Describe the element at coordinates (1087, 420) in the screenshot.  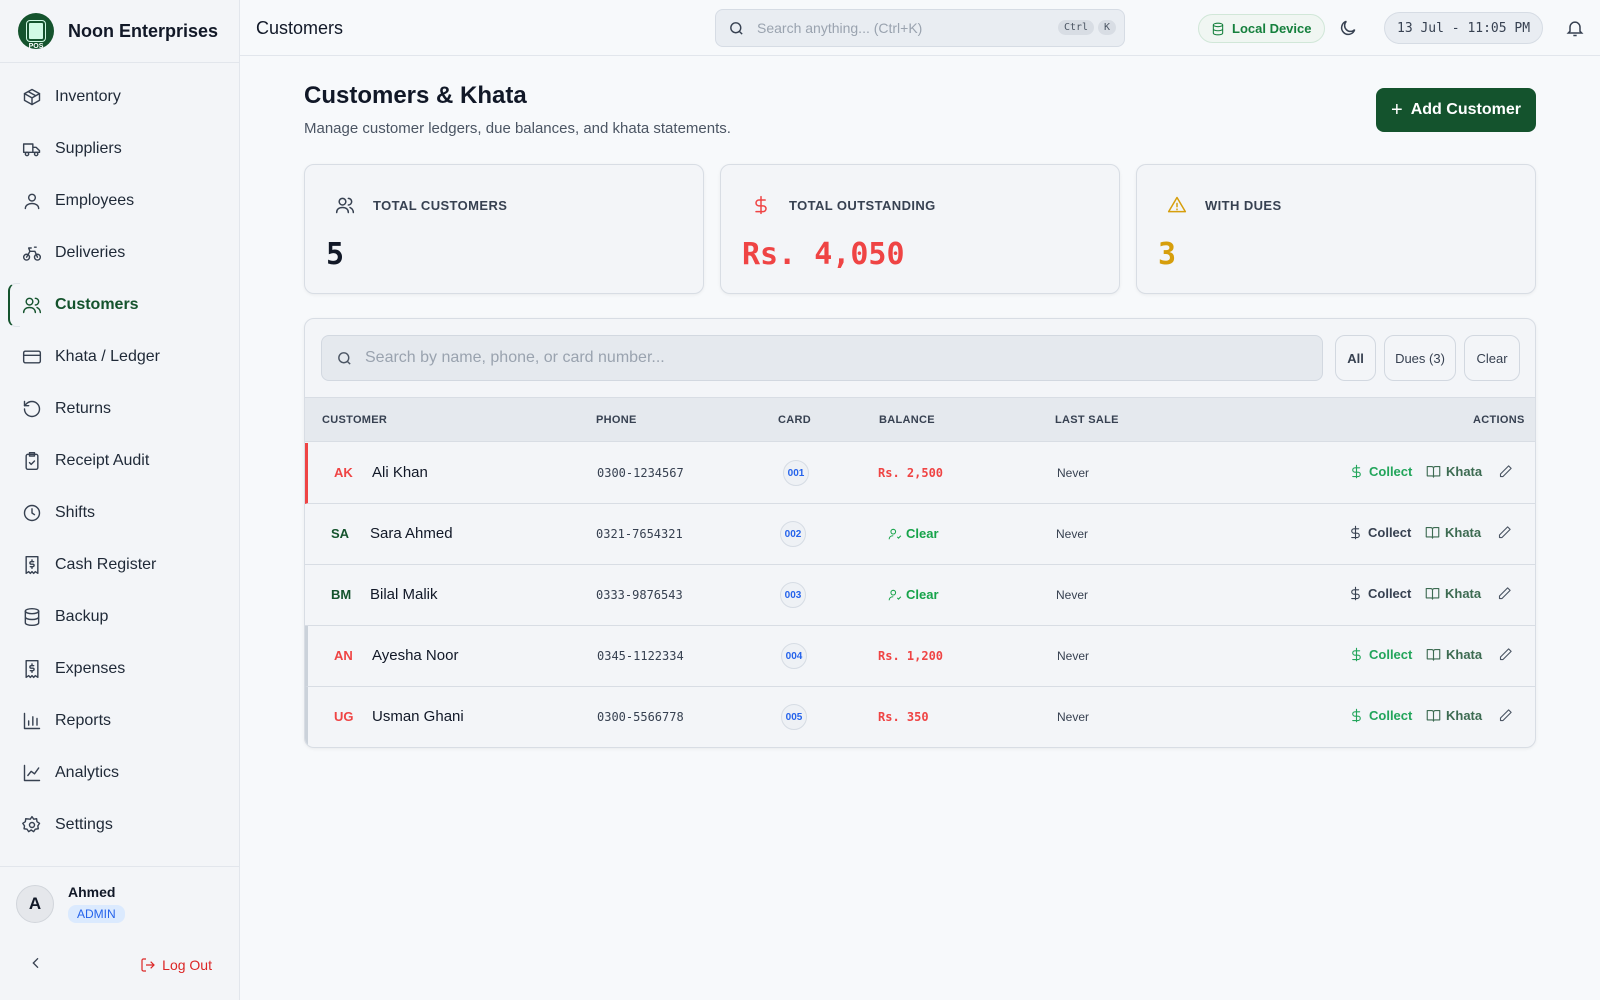
I see `column-header-last-sale: LAST SALE` at that location.